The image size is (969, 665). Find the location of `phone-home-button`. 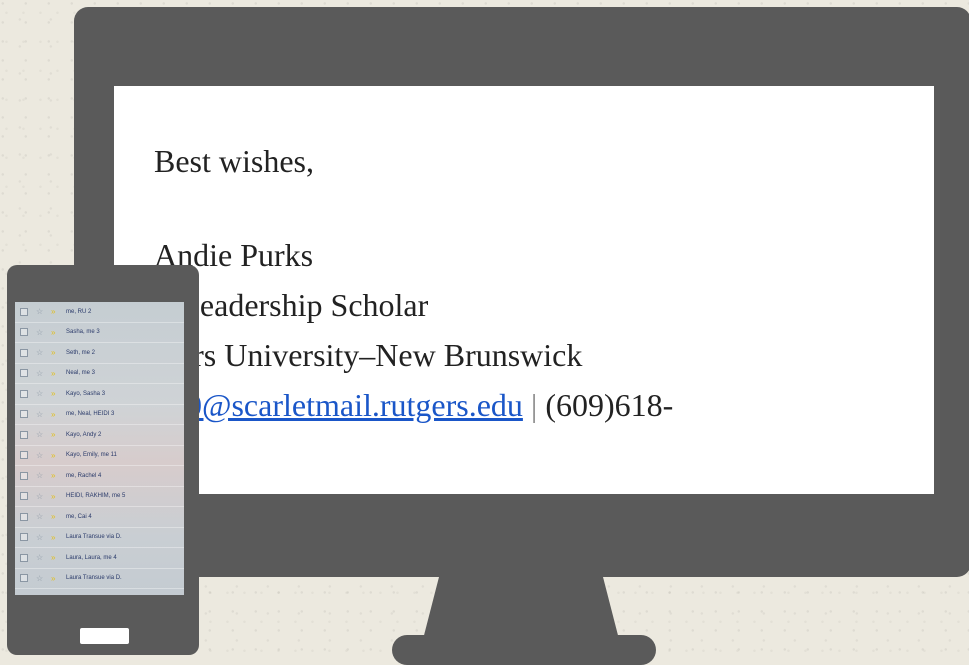

phone-home-button is located at coordinates (104, 636).